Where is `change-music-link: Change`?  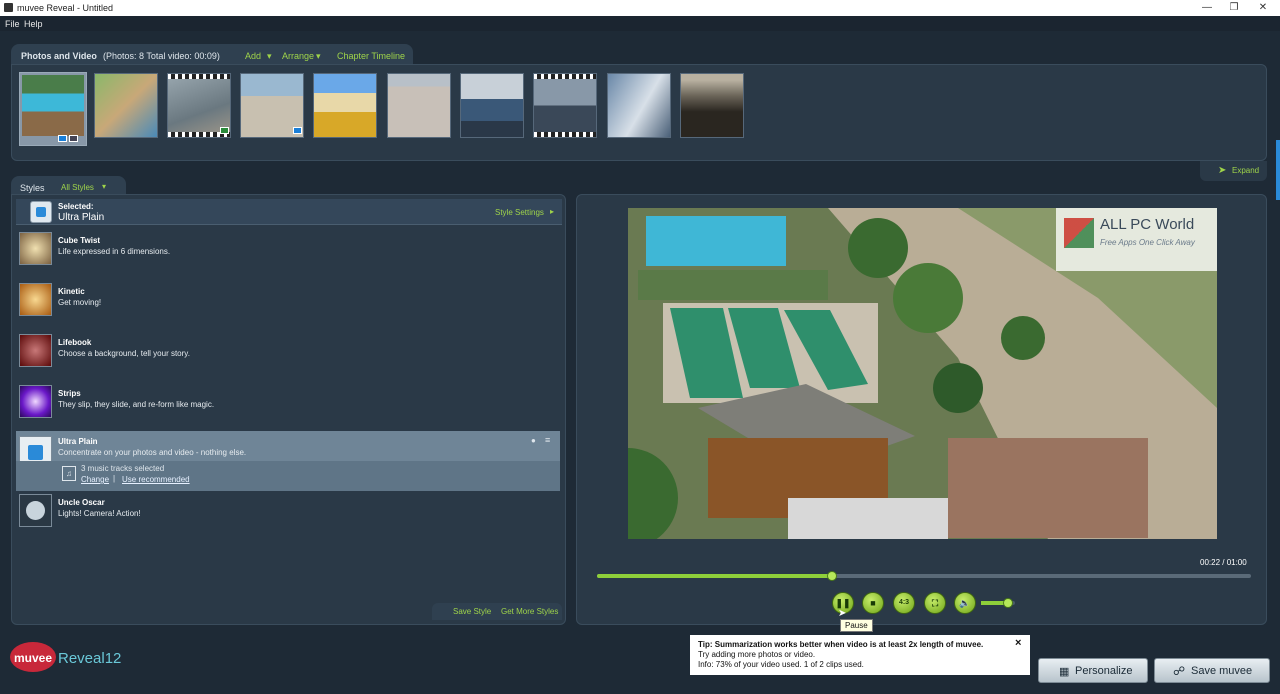 change-music-link: Change is located at coordinates (95, 479).